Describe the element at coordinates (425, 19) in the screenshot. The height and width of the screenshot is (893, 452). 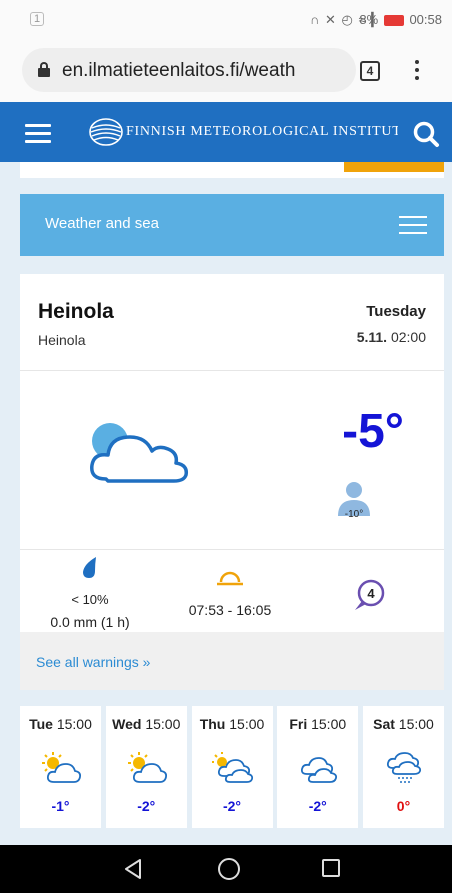
I see `clock: 00:58` at that location.